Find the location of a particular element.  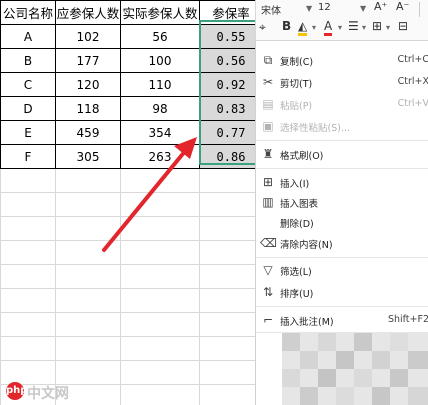

grow-font-icon: A⁺ is located at coordinates (380, 6).